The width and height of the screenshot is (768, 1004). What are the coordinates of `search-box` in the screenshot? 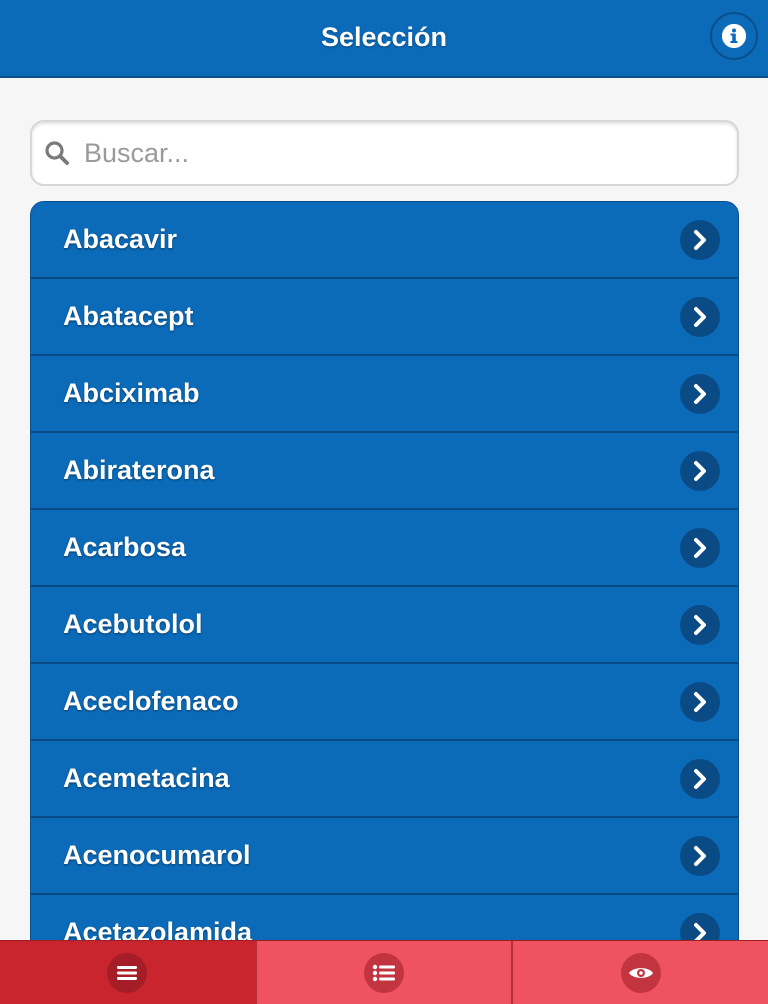 It's located at (384, 153).